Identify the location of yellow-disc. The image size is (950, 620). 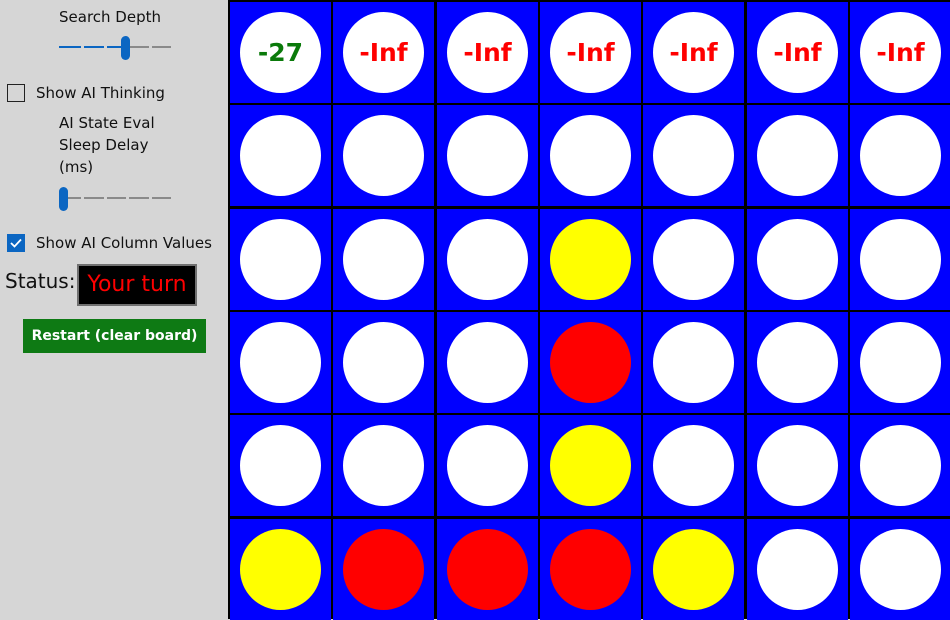
(590, 259).